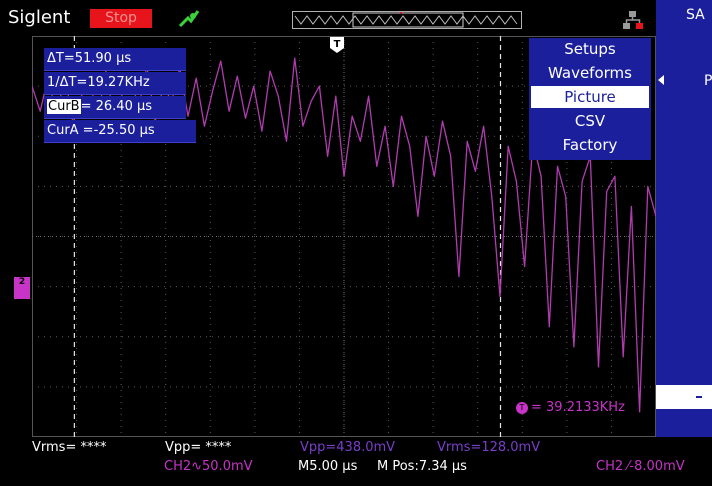  I want to click on trigger-position-marker: T, so click(337, 45).